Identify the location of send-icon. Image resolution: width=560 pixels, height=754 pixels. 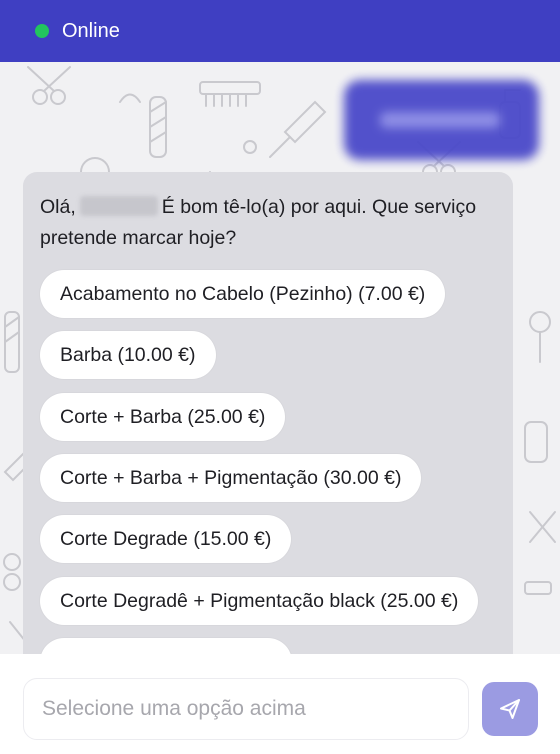
(510, 709).